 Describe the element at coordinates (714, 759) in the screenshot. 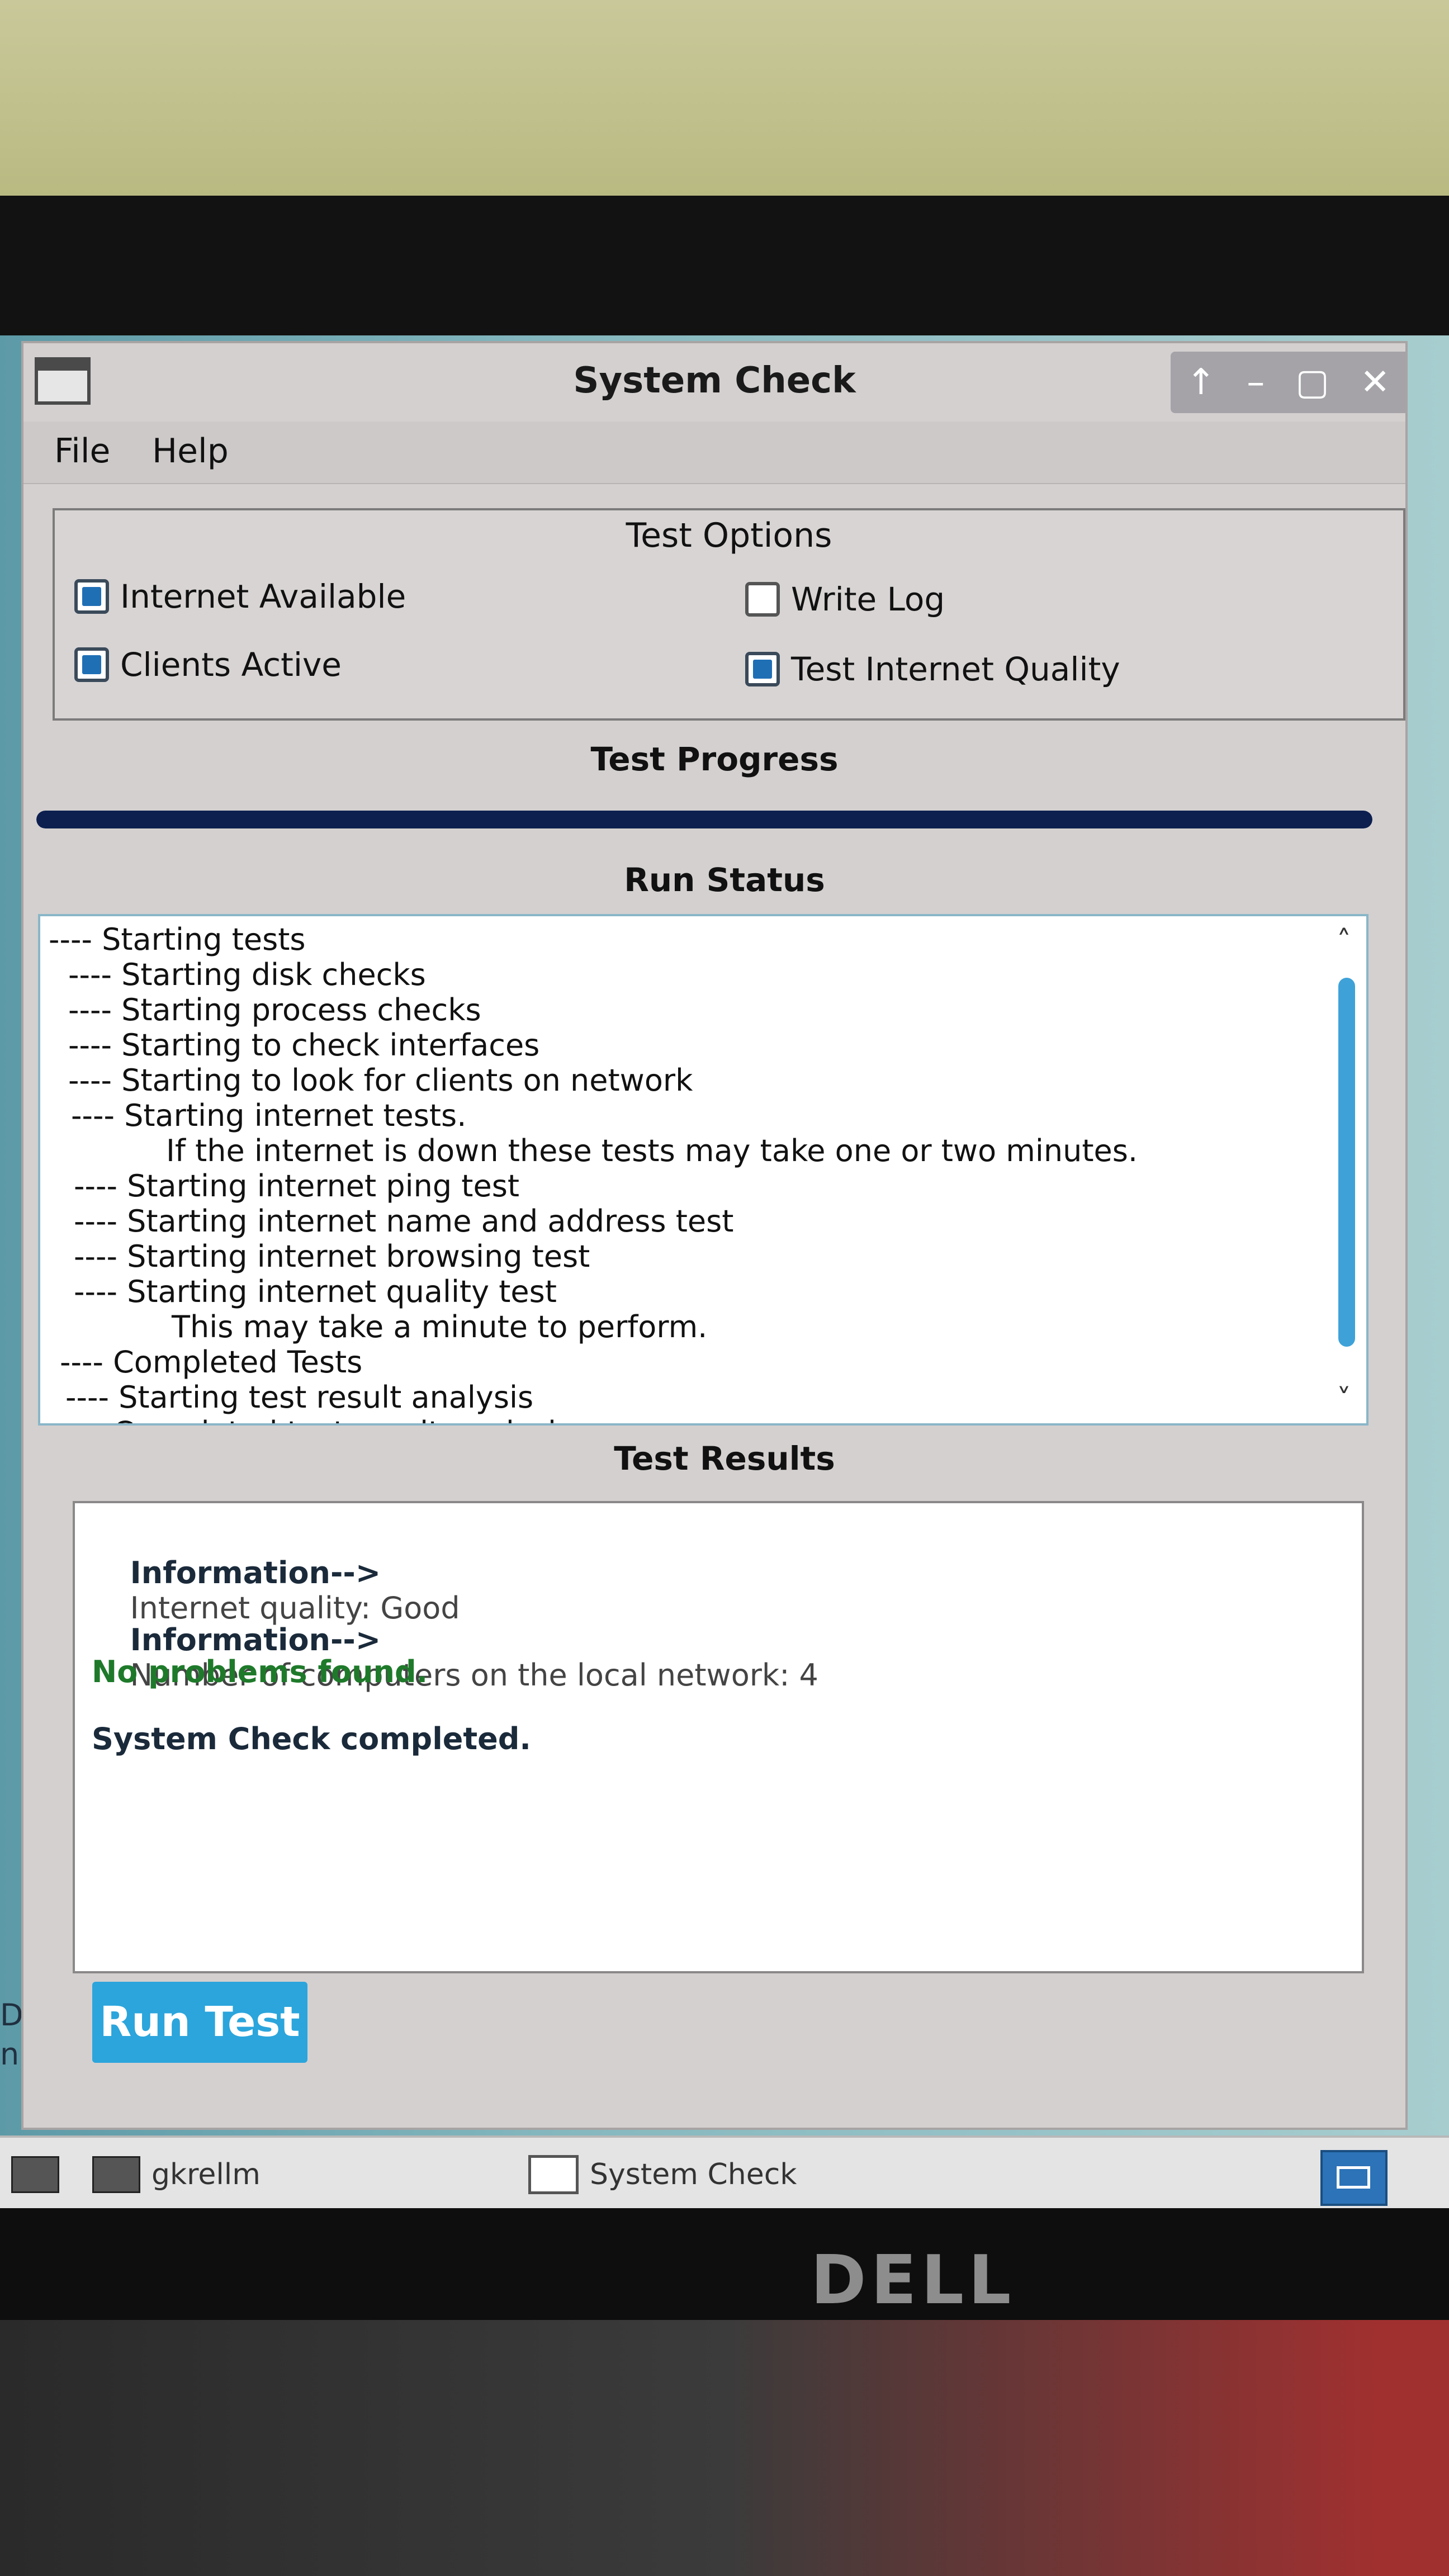

I see `test-progress-label: Test Progress` at that location.